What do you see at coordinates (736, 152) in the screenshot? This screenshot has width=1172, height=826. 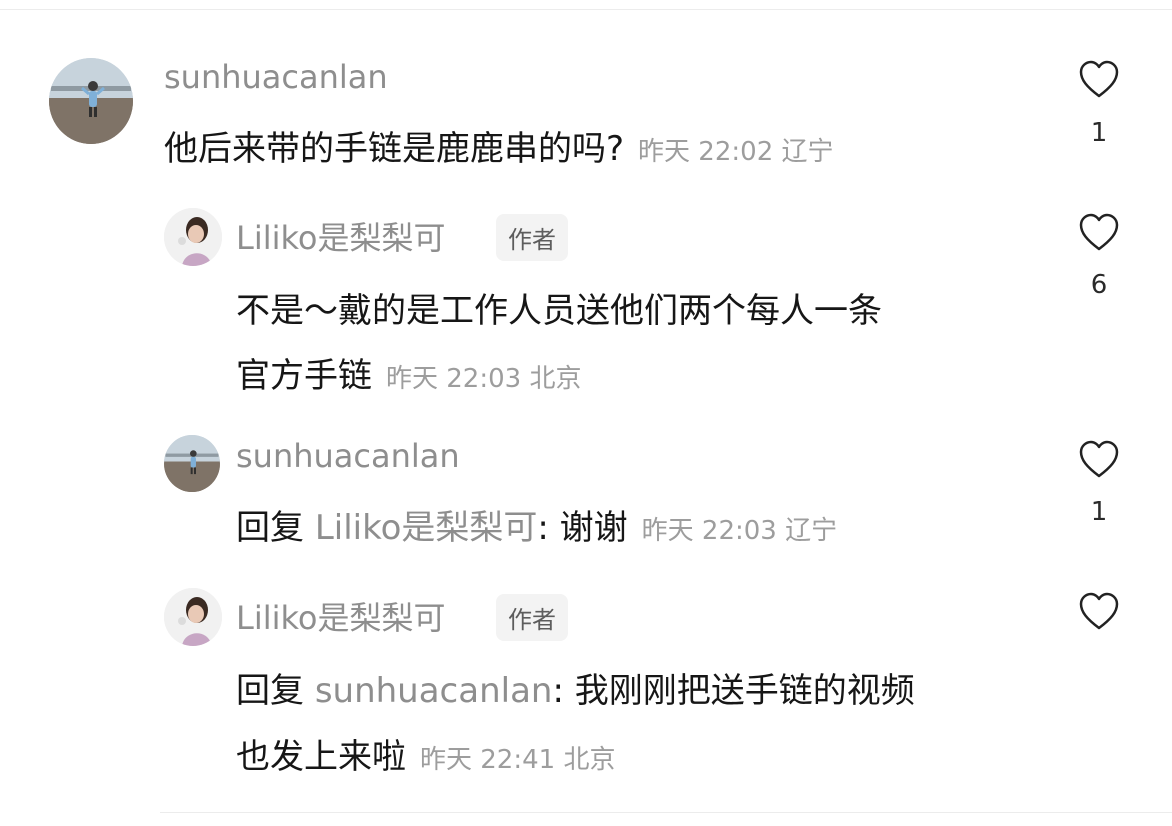 I see `comment-meta: 昨天 22:02 辽宁` at bounding box center [736, 152].